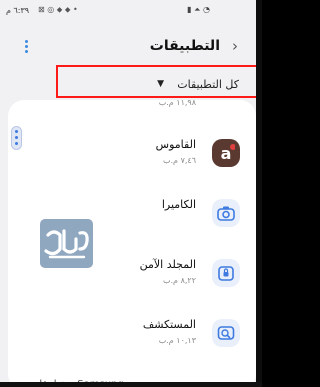 The width and height of the screenshot is (320, 387). Describe the element at coordinates (184, 46) in the screenshot. I see `page-title: التطبيقات` at that location.